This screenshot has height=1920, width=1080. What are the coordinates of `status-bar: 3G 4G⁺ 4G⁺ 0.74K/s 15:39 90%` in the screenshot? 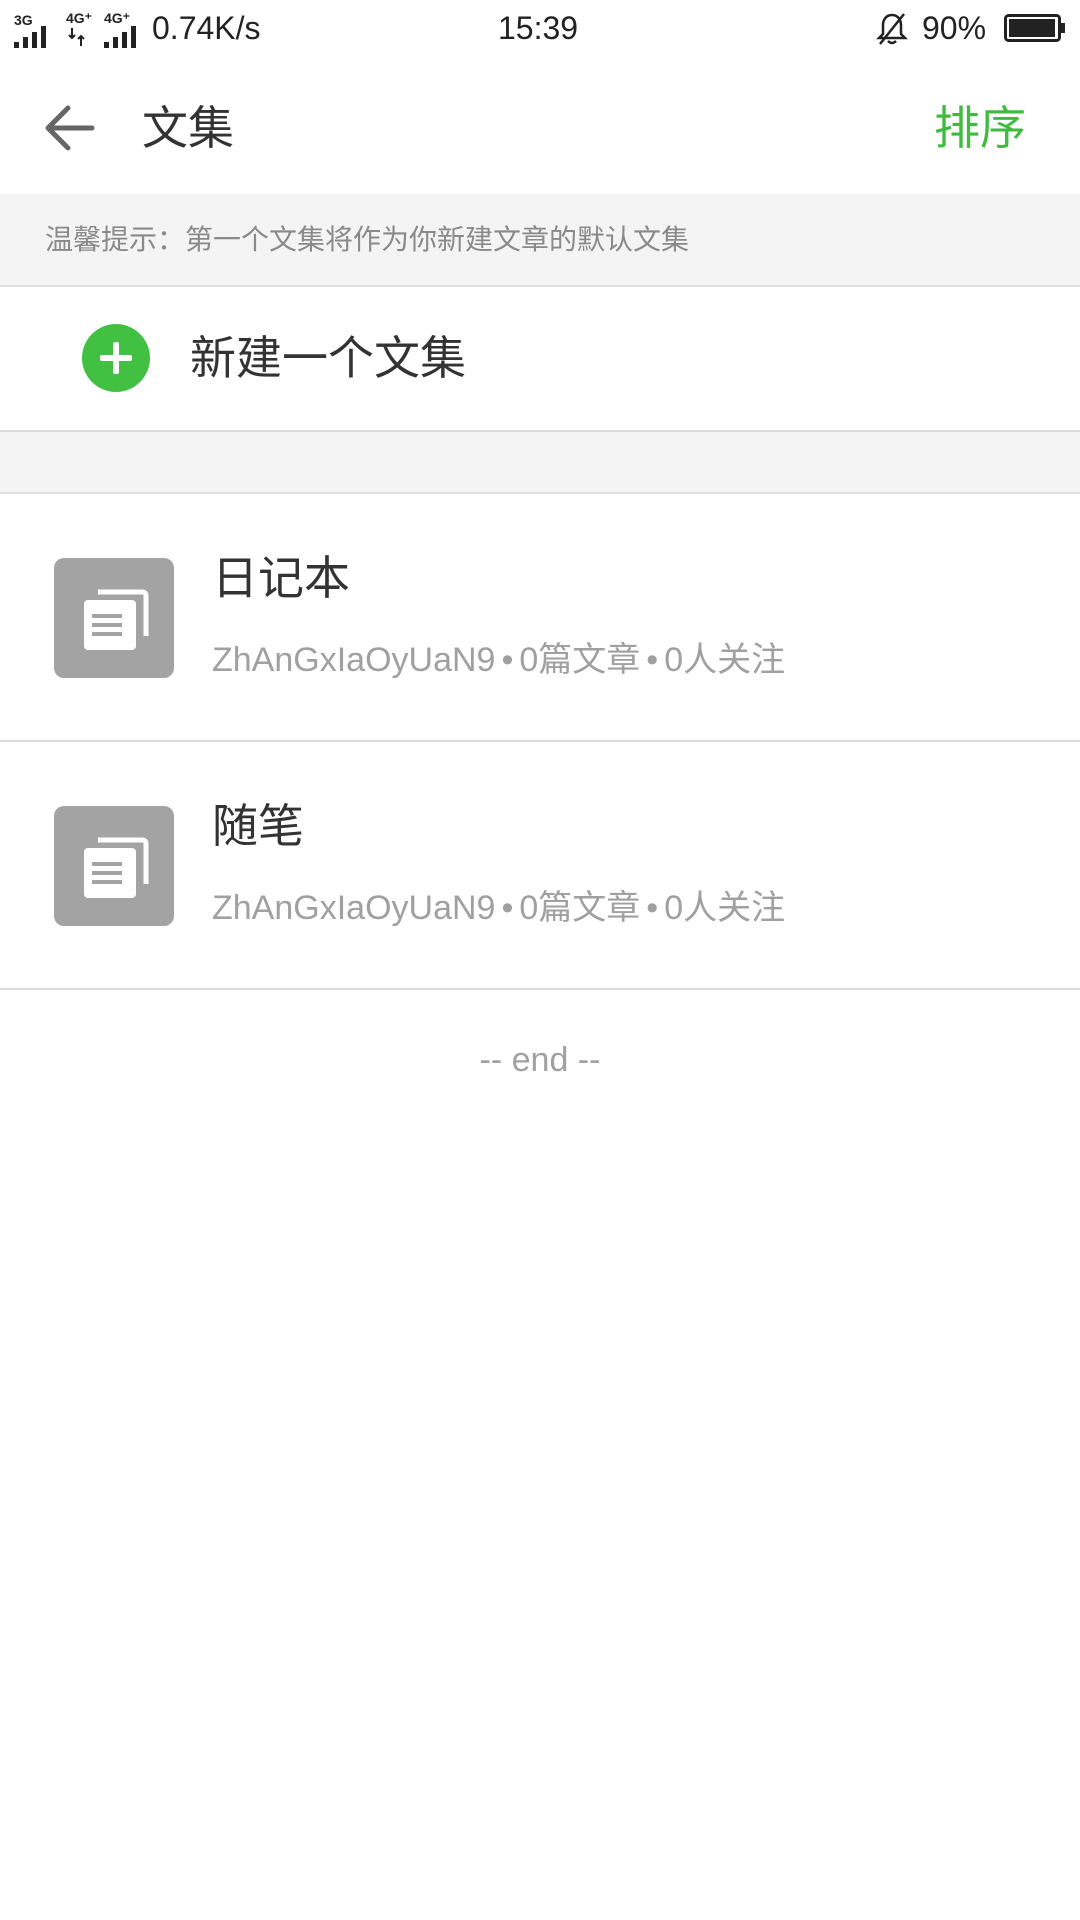 It's located at (540, 28).